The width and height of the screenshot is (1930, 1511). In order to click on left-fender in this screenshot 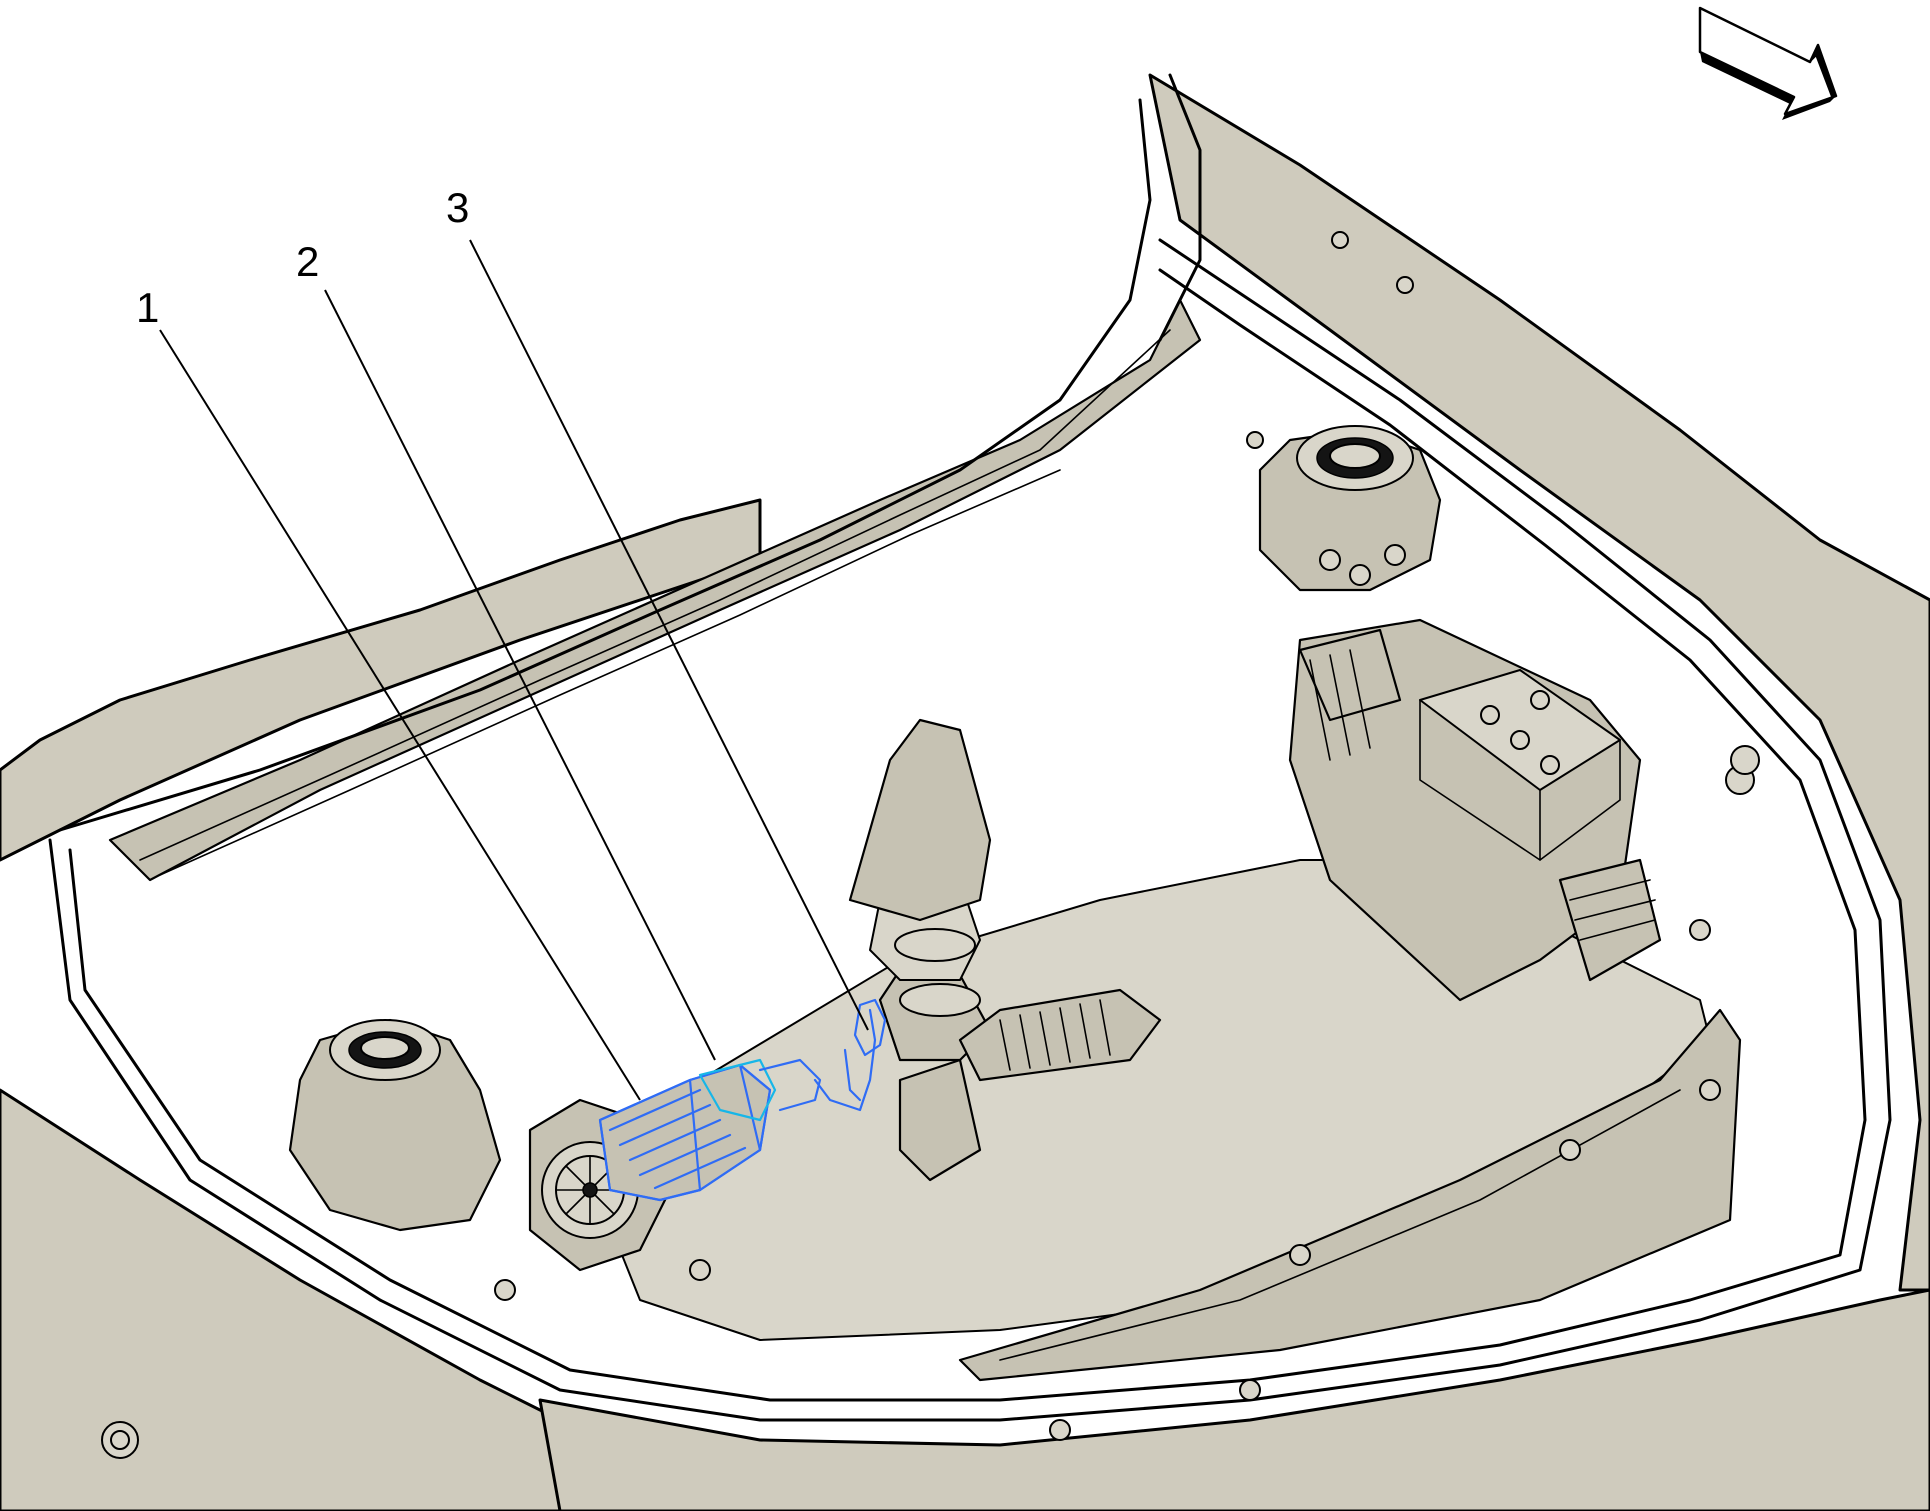, I will do `click(381, 680)`.